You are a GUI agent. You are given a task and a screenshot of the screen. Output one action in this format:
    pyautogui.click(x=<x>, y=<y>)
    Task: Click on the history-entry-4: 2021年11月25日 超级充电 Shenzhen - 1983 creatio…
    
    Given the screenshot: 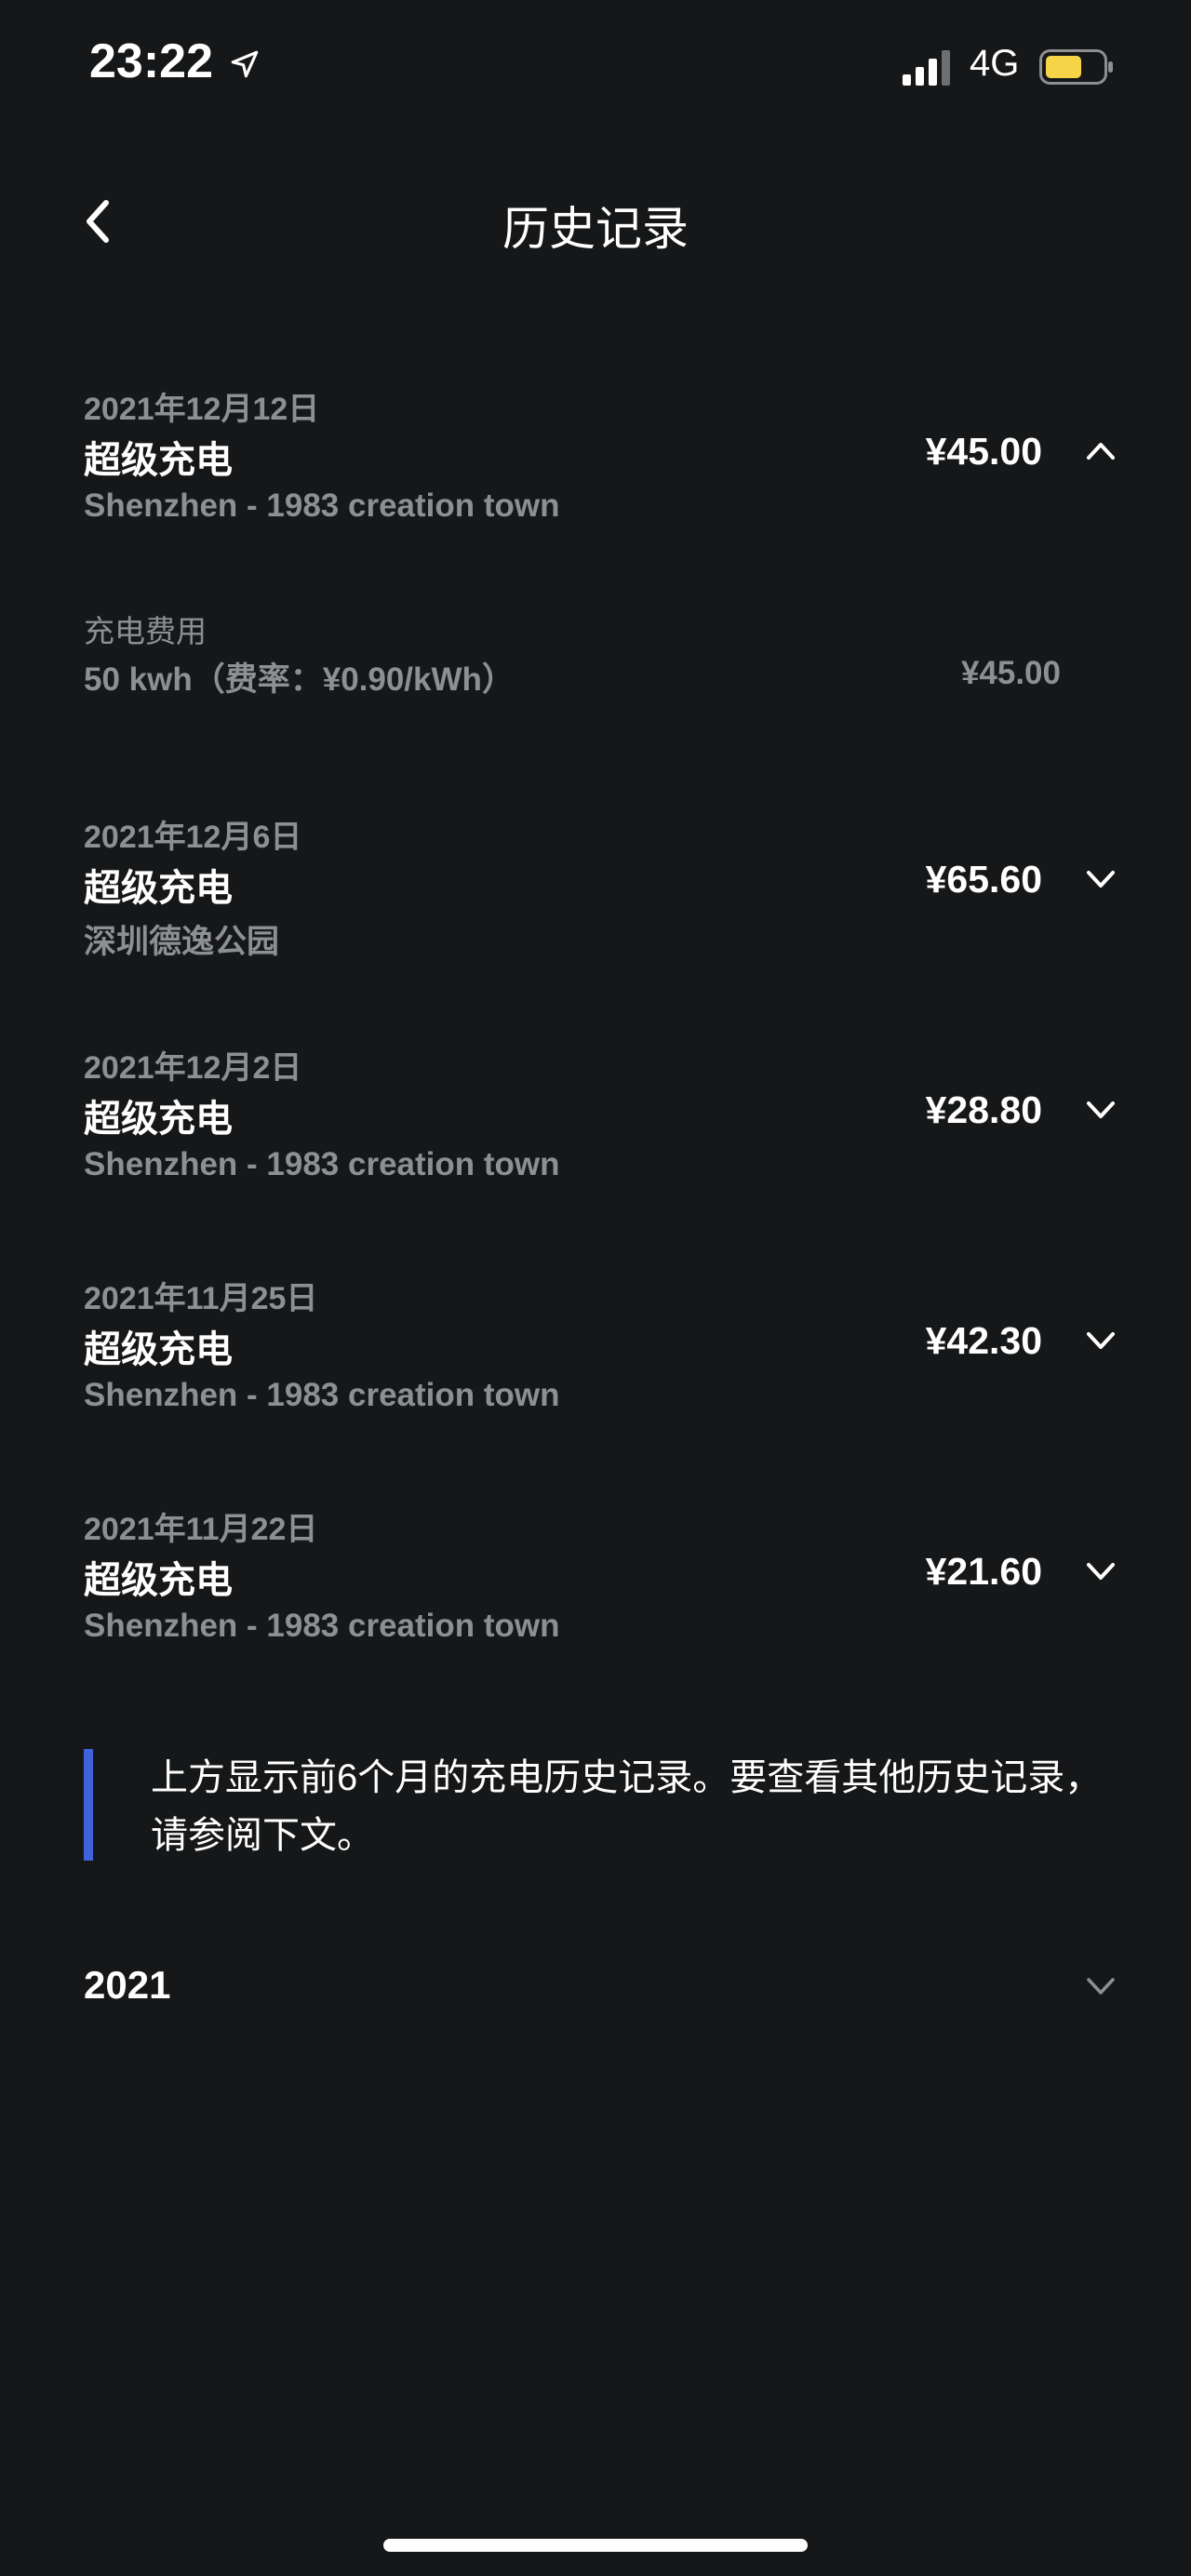 What is the action you would take?
    pyautogui.click(x=600, y=1347)
    